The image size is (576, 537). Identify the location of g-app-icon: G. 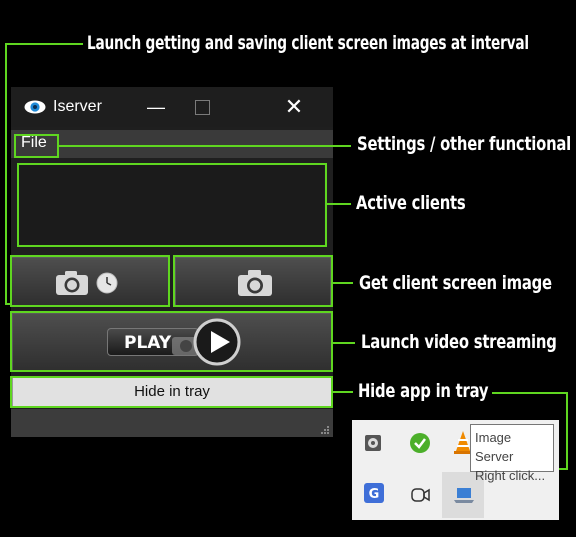
(374, 495).